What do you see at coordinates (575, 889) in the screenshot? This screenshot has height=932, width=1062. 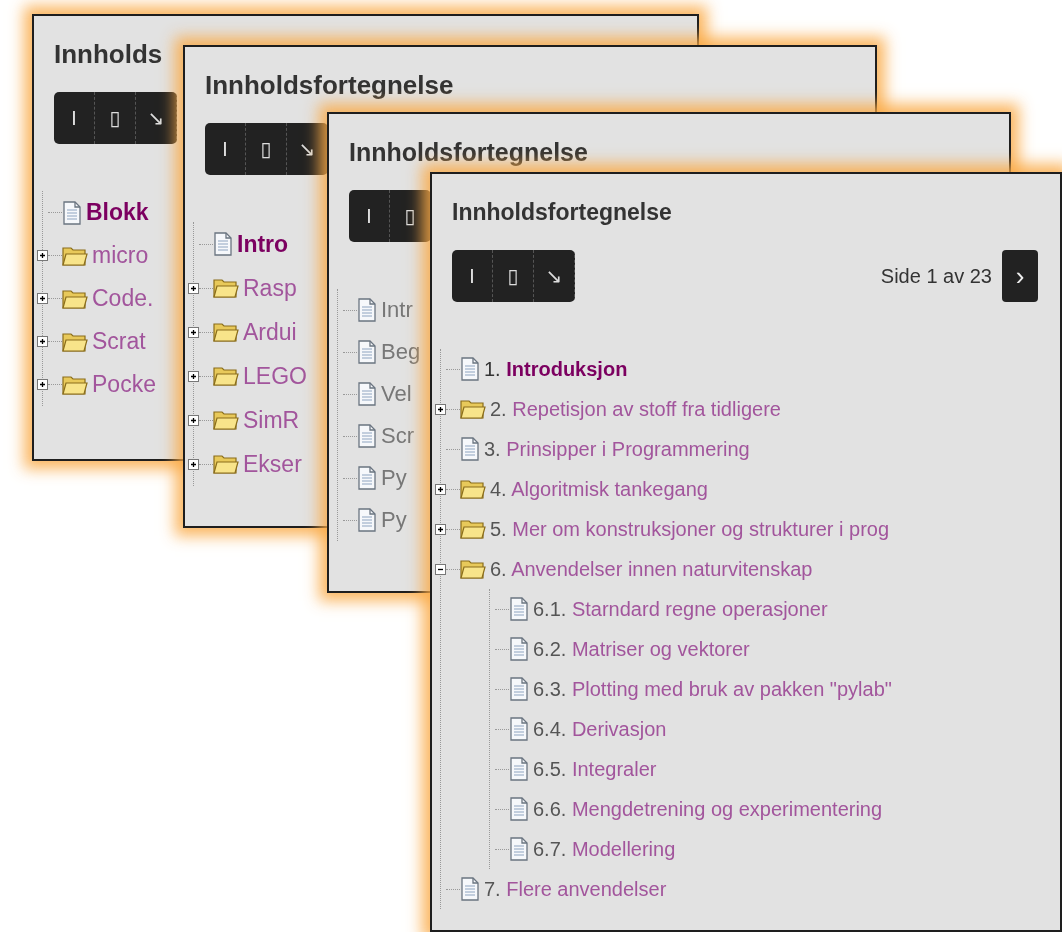 I see `toc-link: 7. Flere anvendelser` at bounding box center [575, 889].